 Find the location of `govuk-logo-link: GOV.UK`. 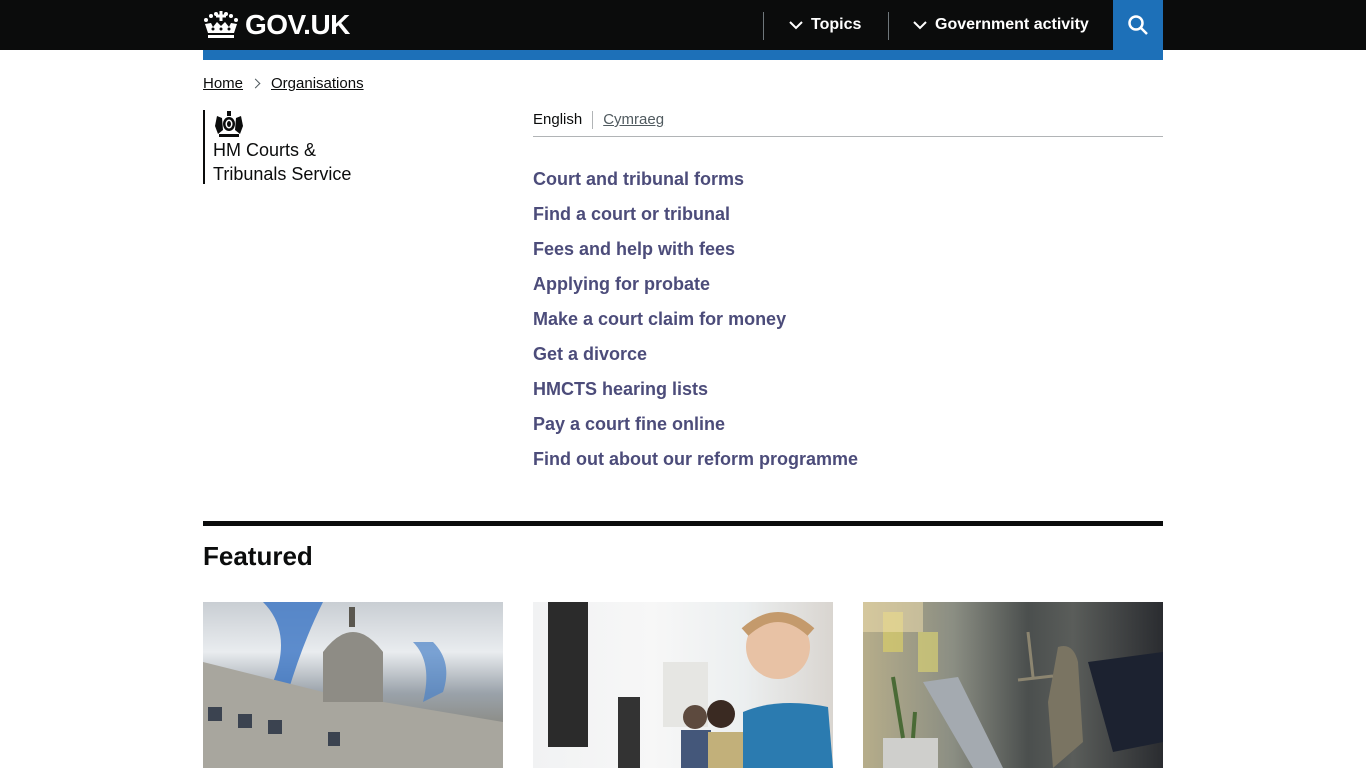

govuk-logo-link: GOV.UK is located at coordinates (276, 25).